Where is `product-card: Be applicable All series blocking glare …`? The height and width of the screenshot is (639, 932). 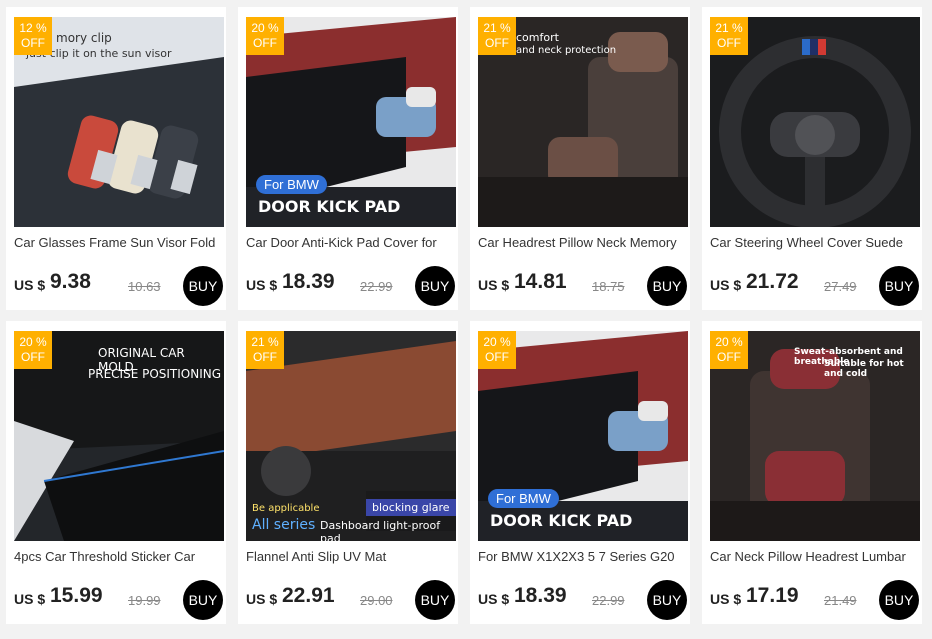 product-card: Be applicable All series blocking glare … is located at coordinates (348, 472).